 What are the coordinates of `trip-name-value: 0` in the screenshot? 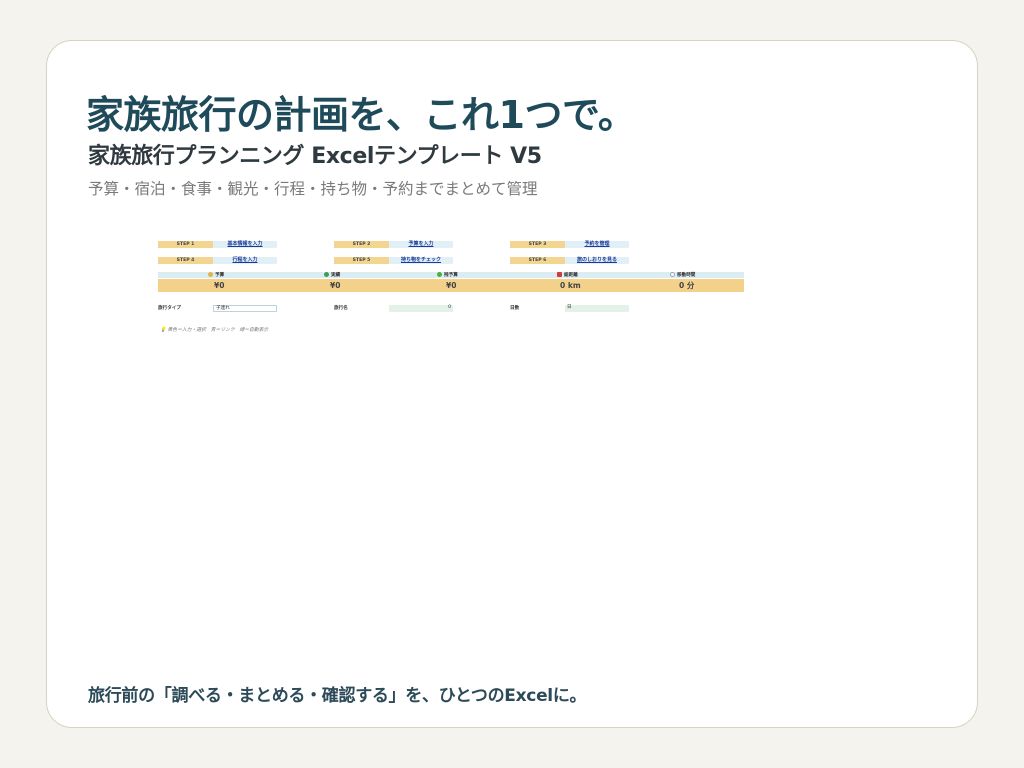 It's located at (421, 308).